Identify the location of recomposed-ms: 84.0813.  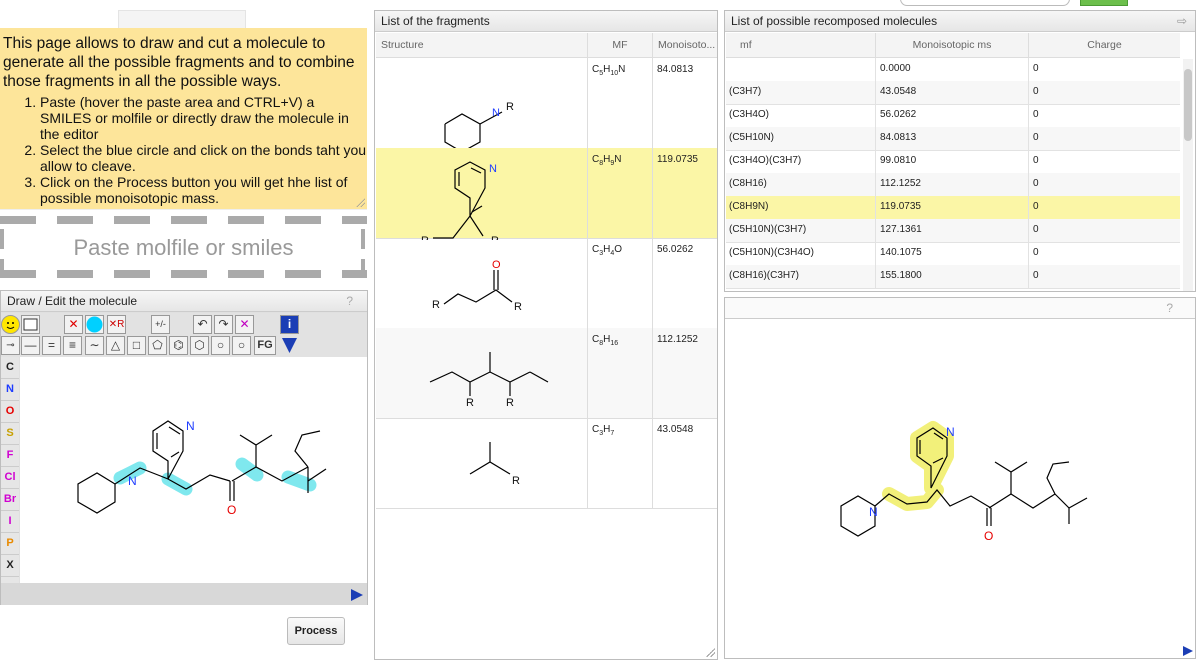
(952, 138).